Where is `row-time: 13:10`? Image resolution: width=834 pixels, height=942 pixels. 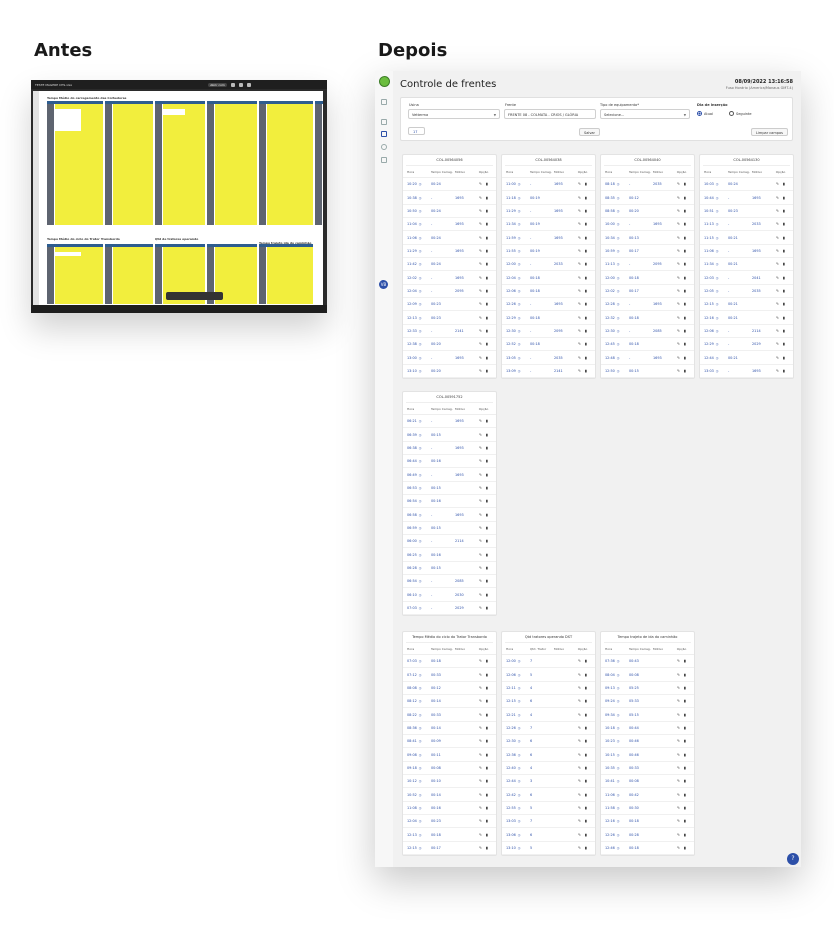
row-time: 13:10 is located at coordinates (511, 848).